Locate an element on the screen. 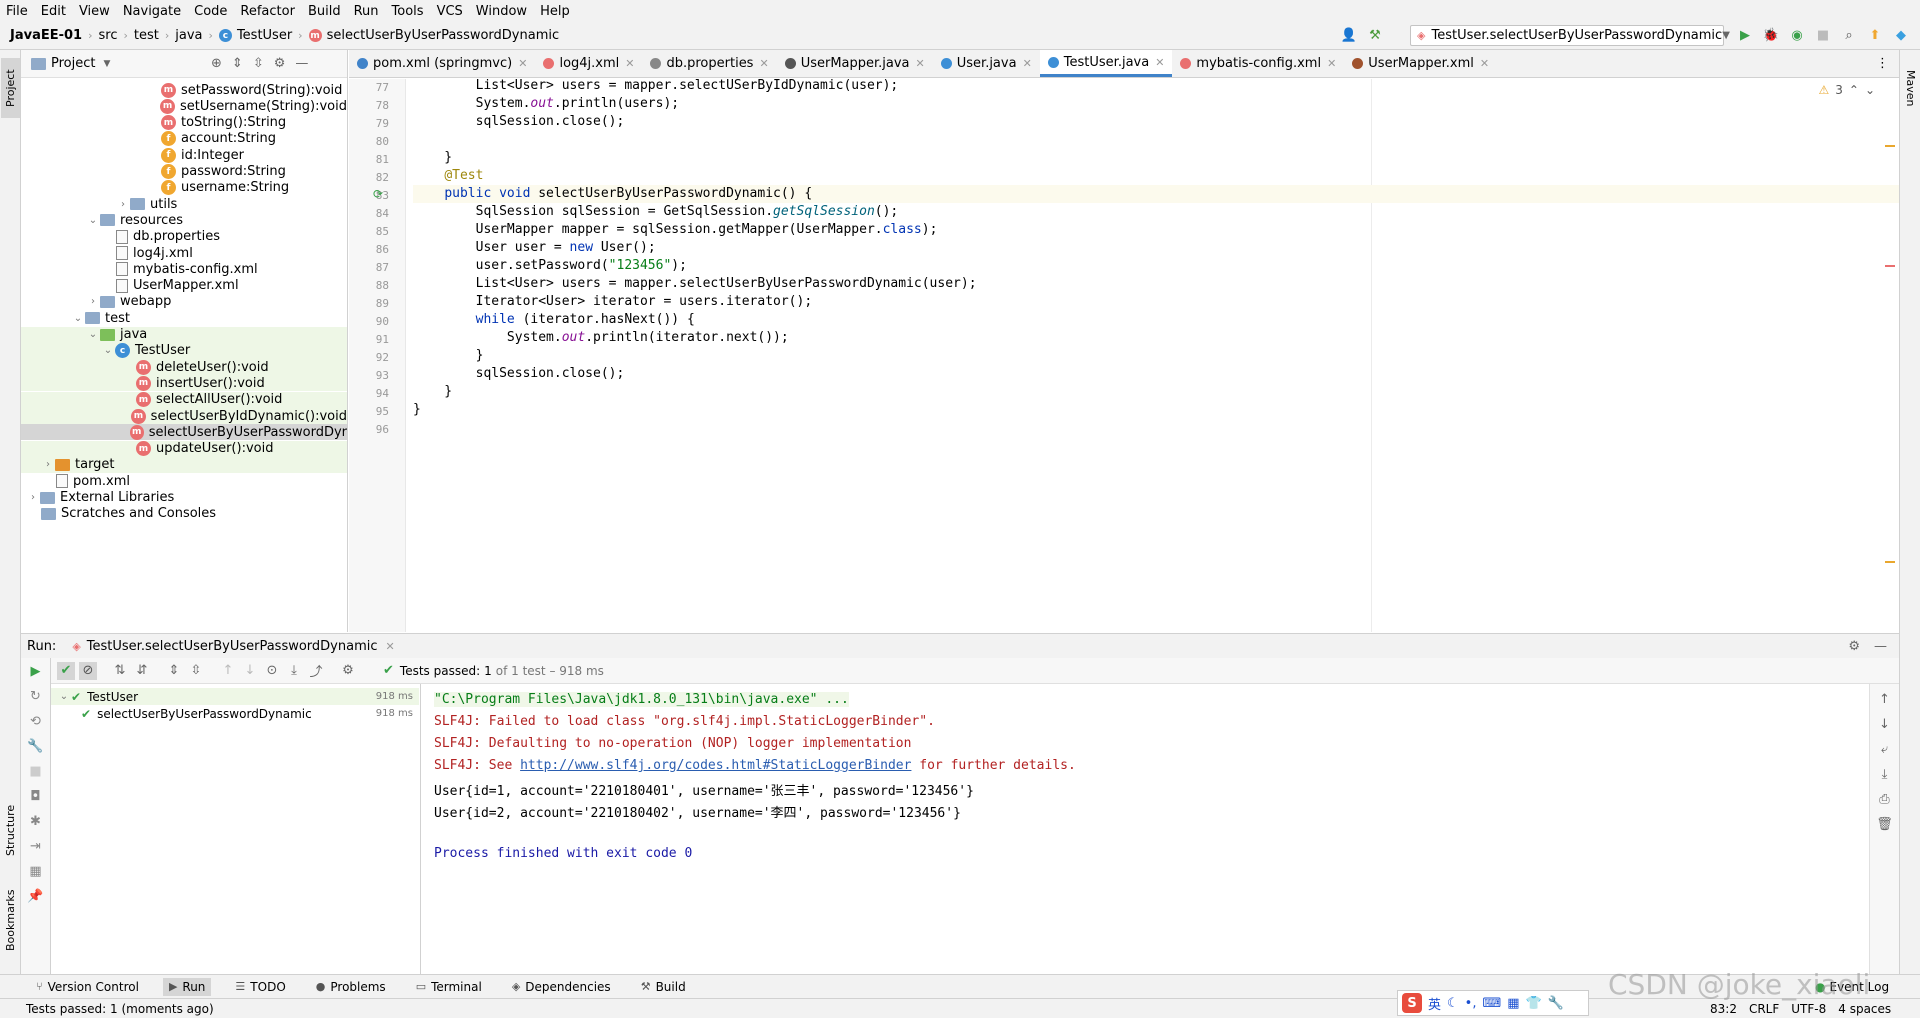 This screenshot has height=1018, width=1920. tree-item: mybatis-config.xml is located at coordinates (184, 269).